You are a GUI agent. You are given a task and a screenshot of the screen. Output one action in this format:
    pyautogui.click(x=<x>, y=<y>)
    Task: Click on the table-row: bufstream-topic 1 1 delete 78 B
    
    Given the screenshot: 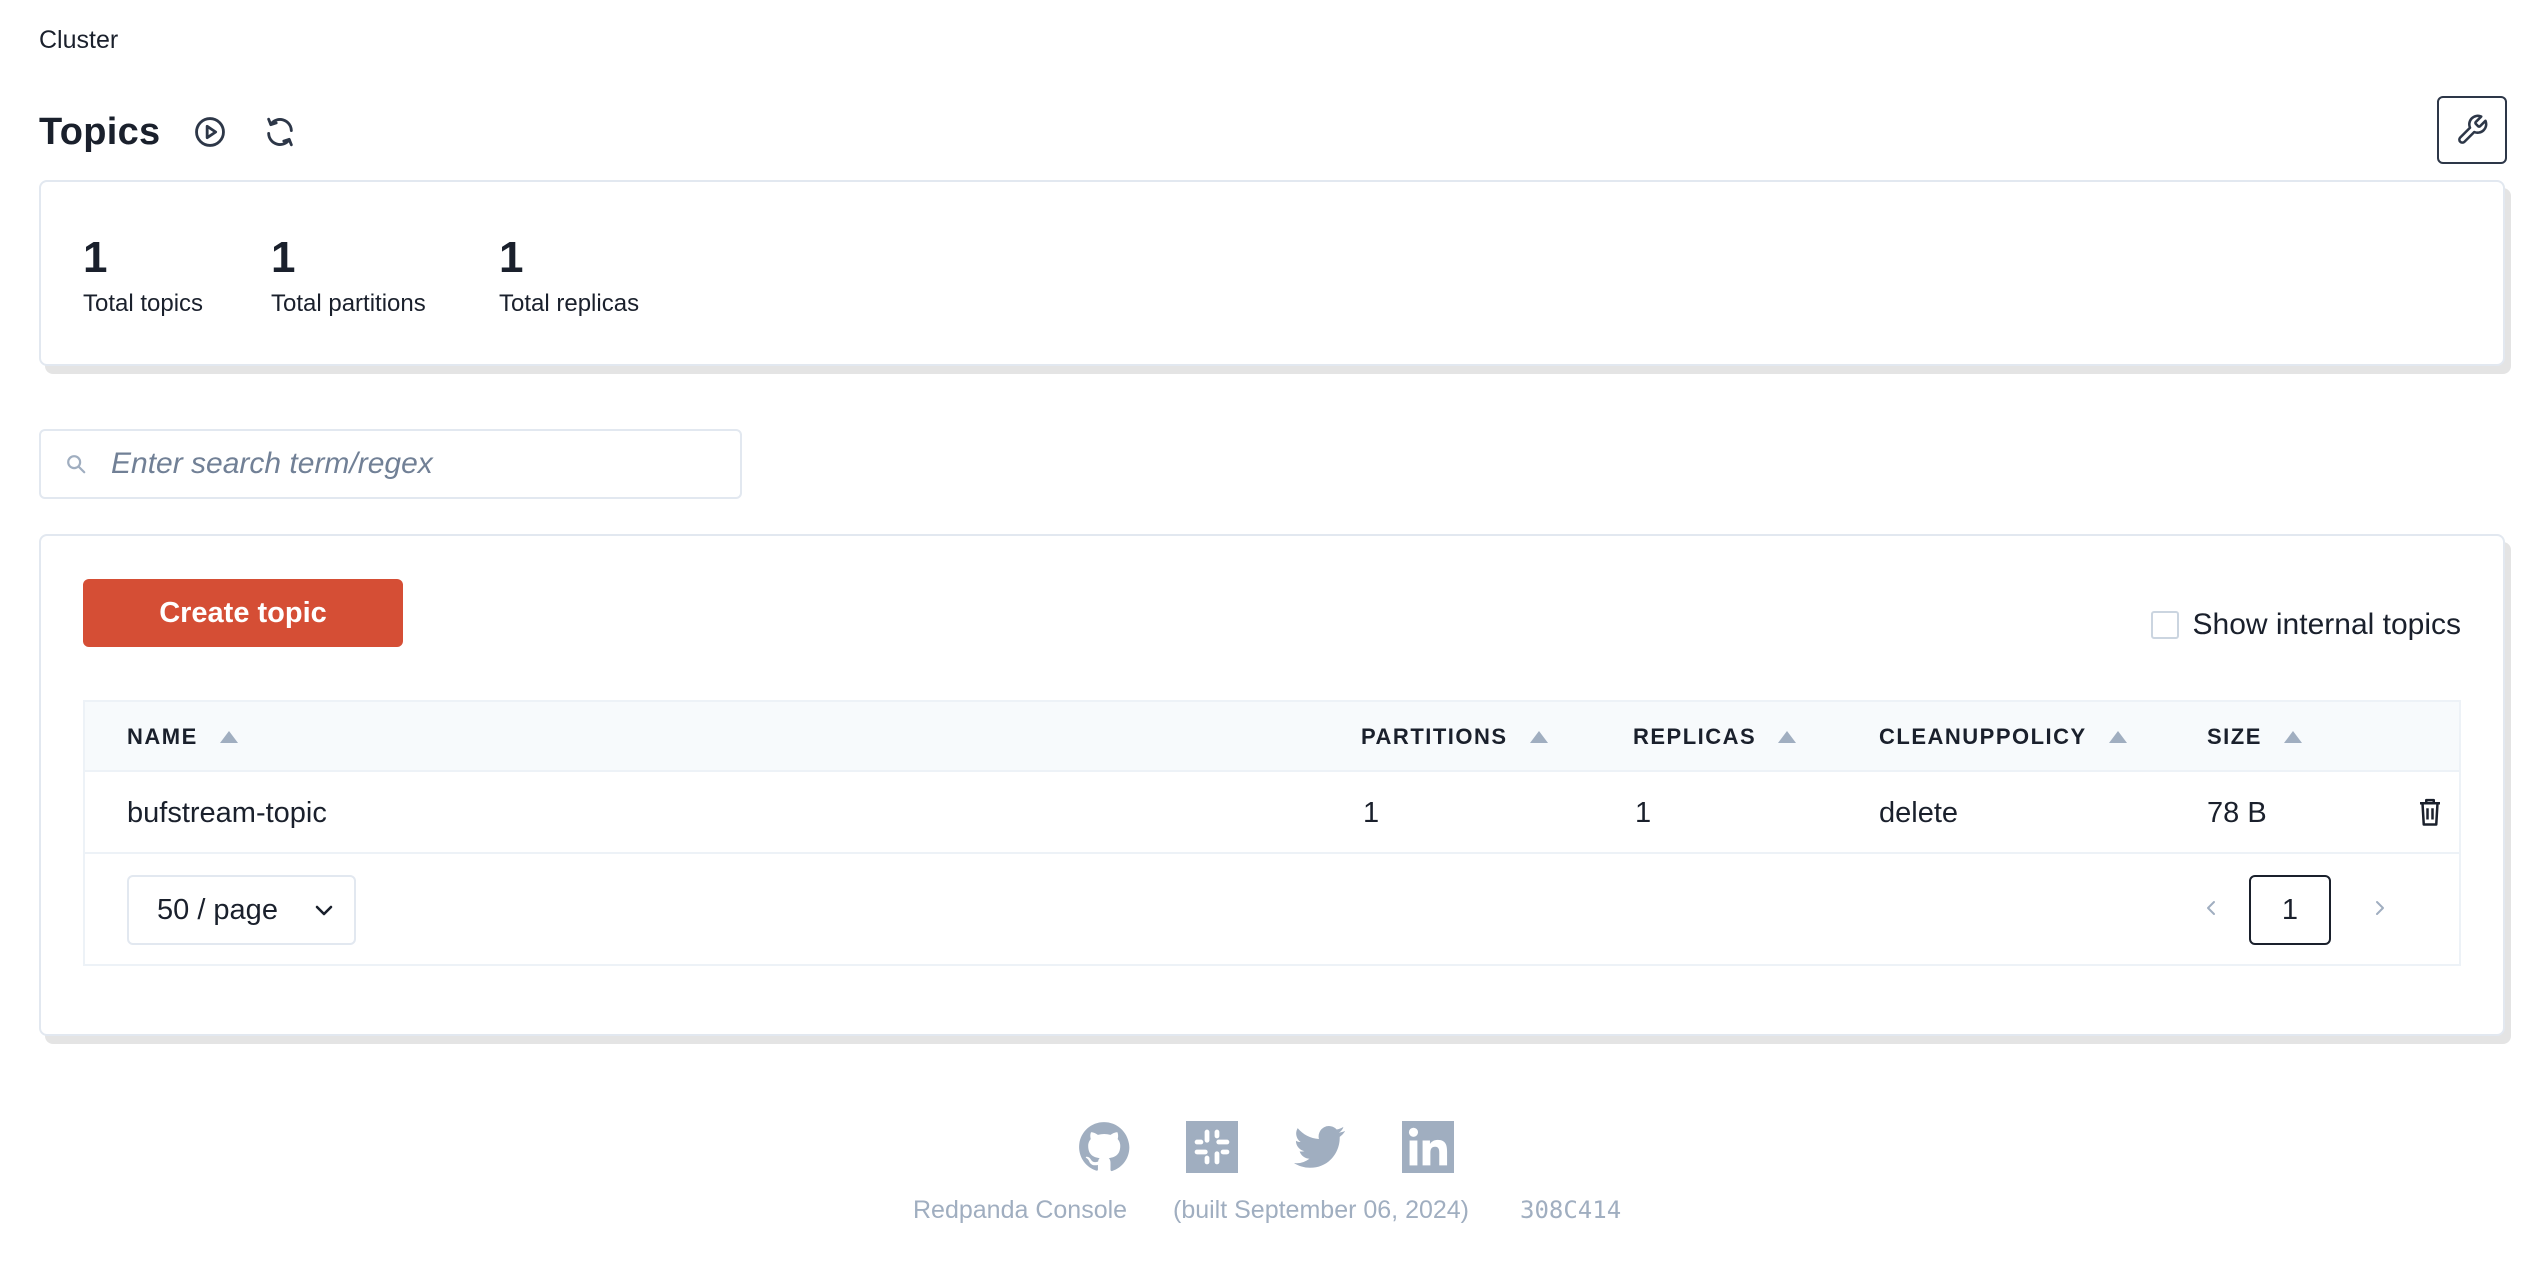 What is the action you would take?
    pyautogui.click(x=1272, y=813)
    